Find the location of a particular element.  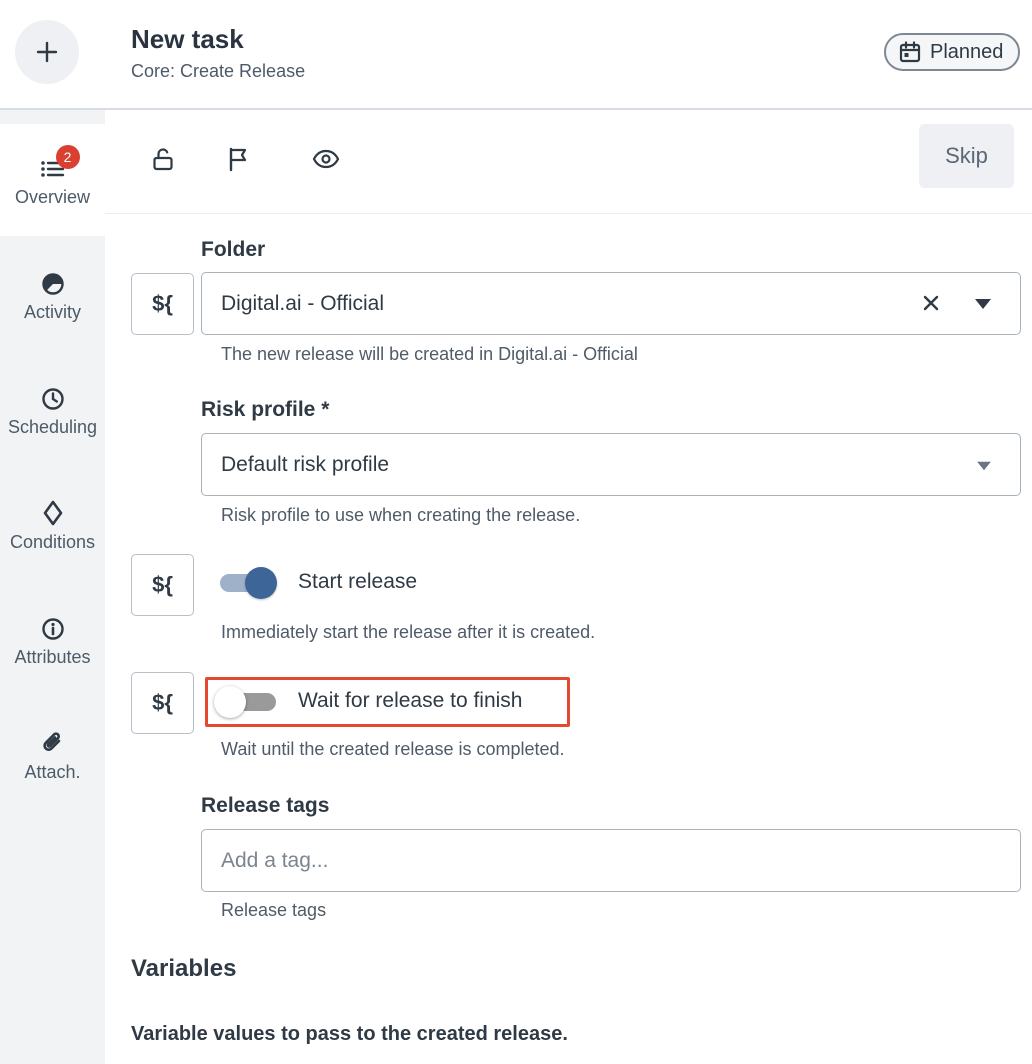

rail-item-overview: 2 Overview is located at coordinates (52, 180).